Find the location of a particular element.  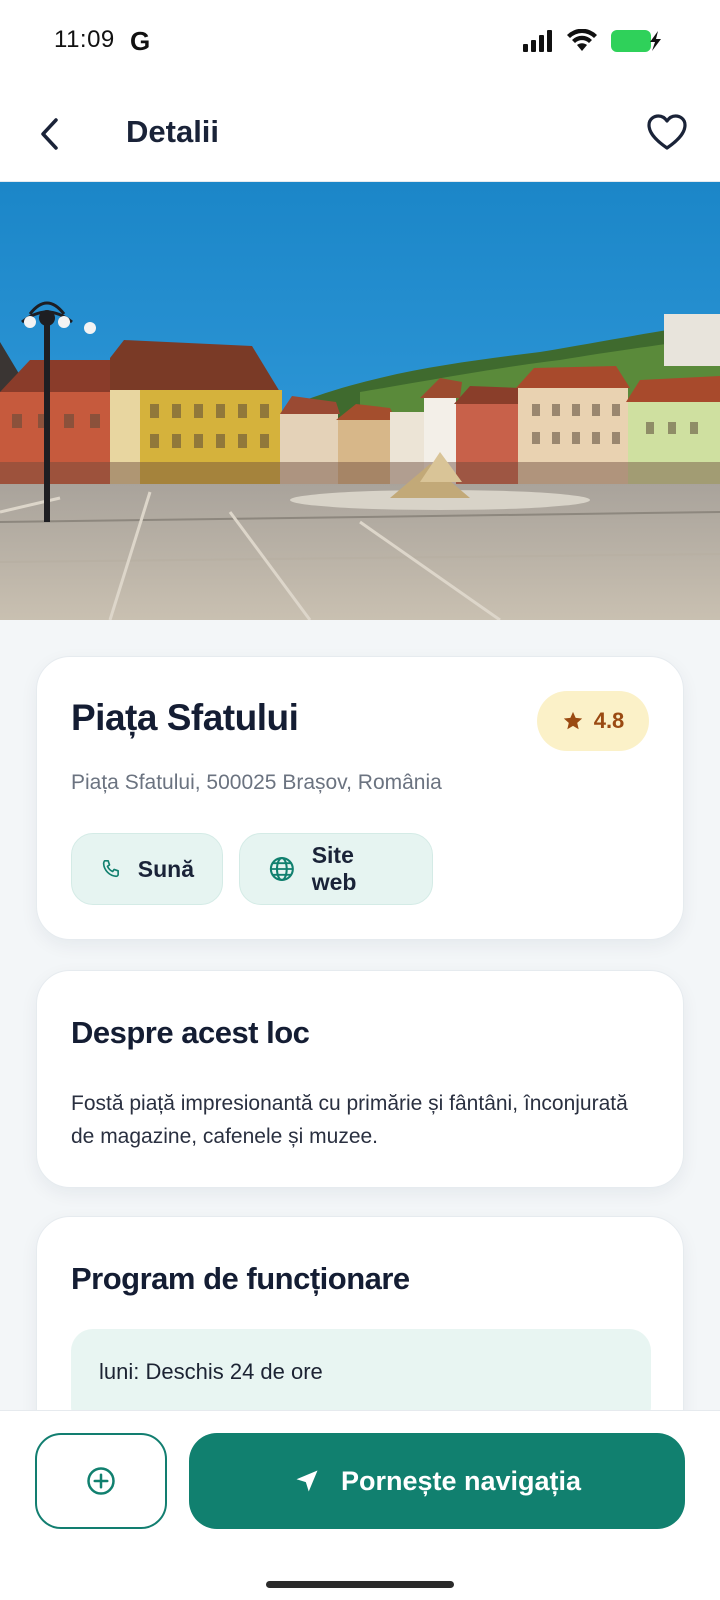

call-button: Sună is located at coordinates (147, 869).